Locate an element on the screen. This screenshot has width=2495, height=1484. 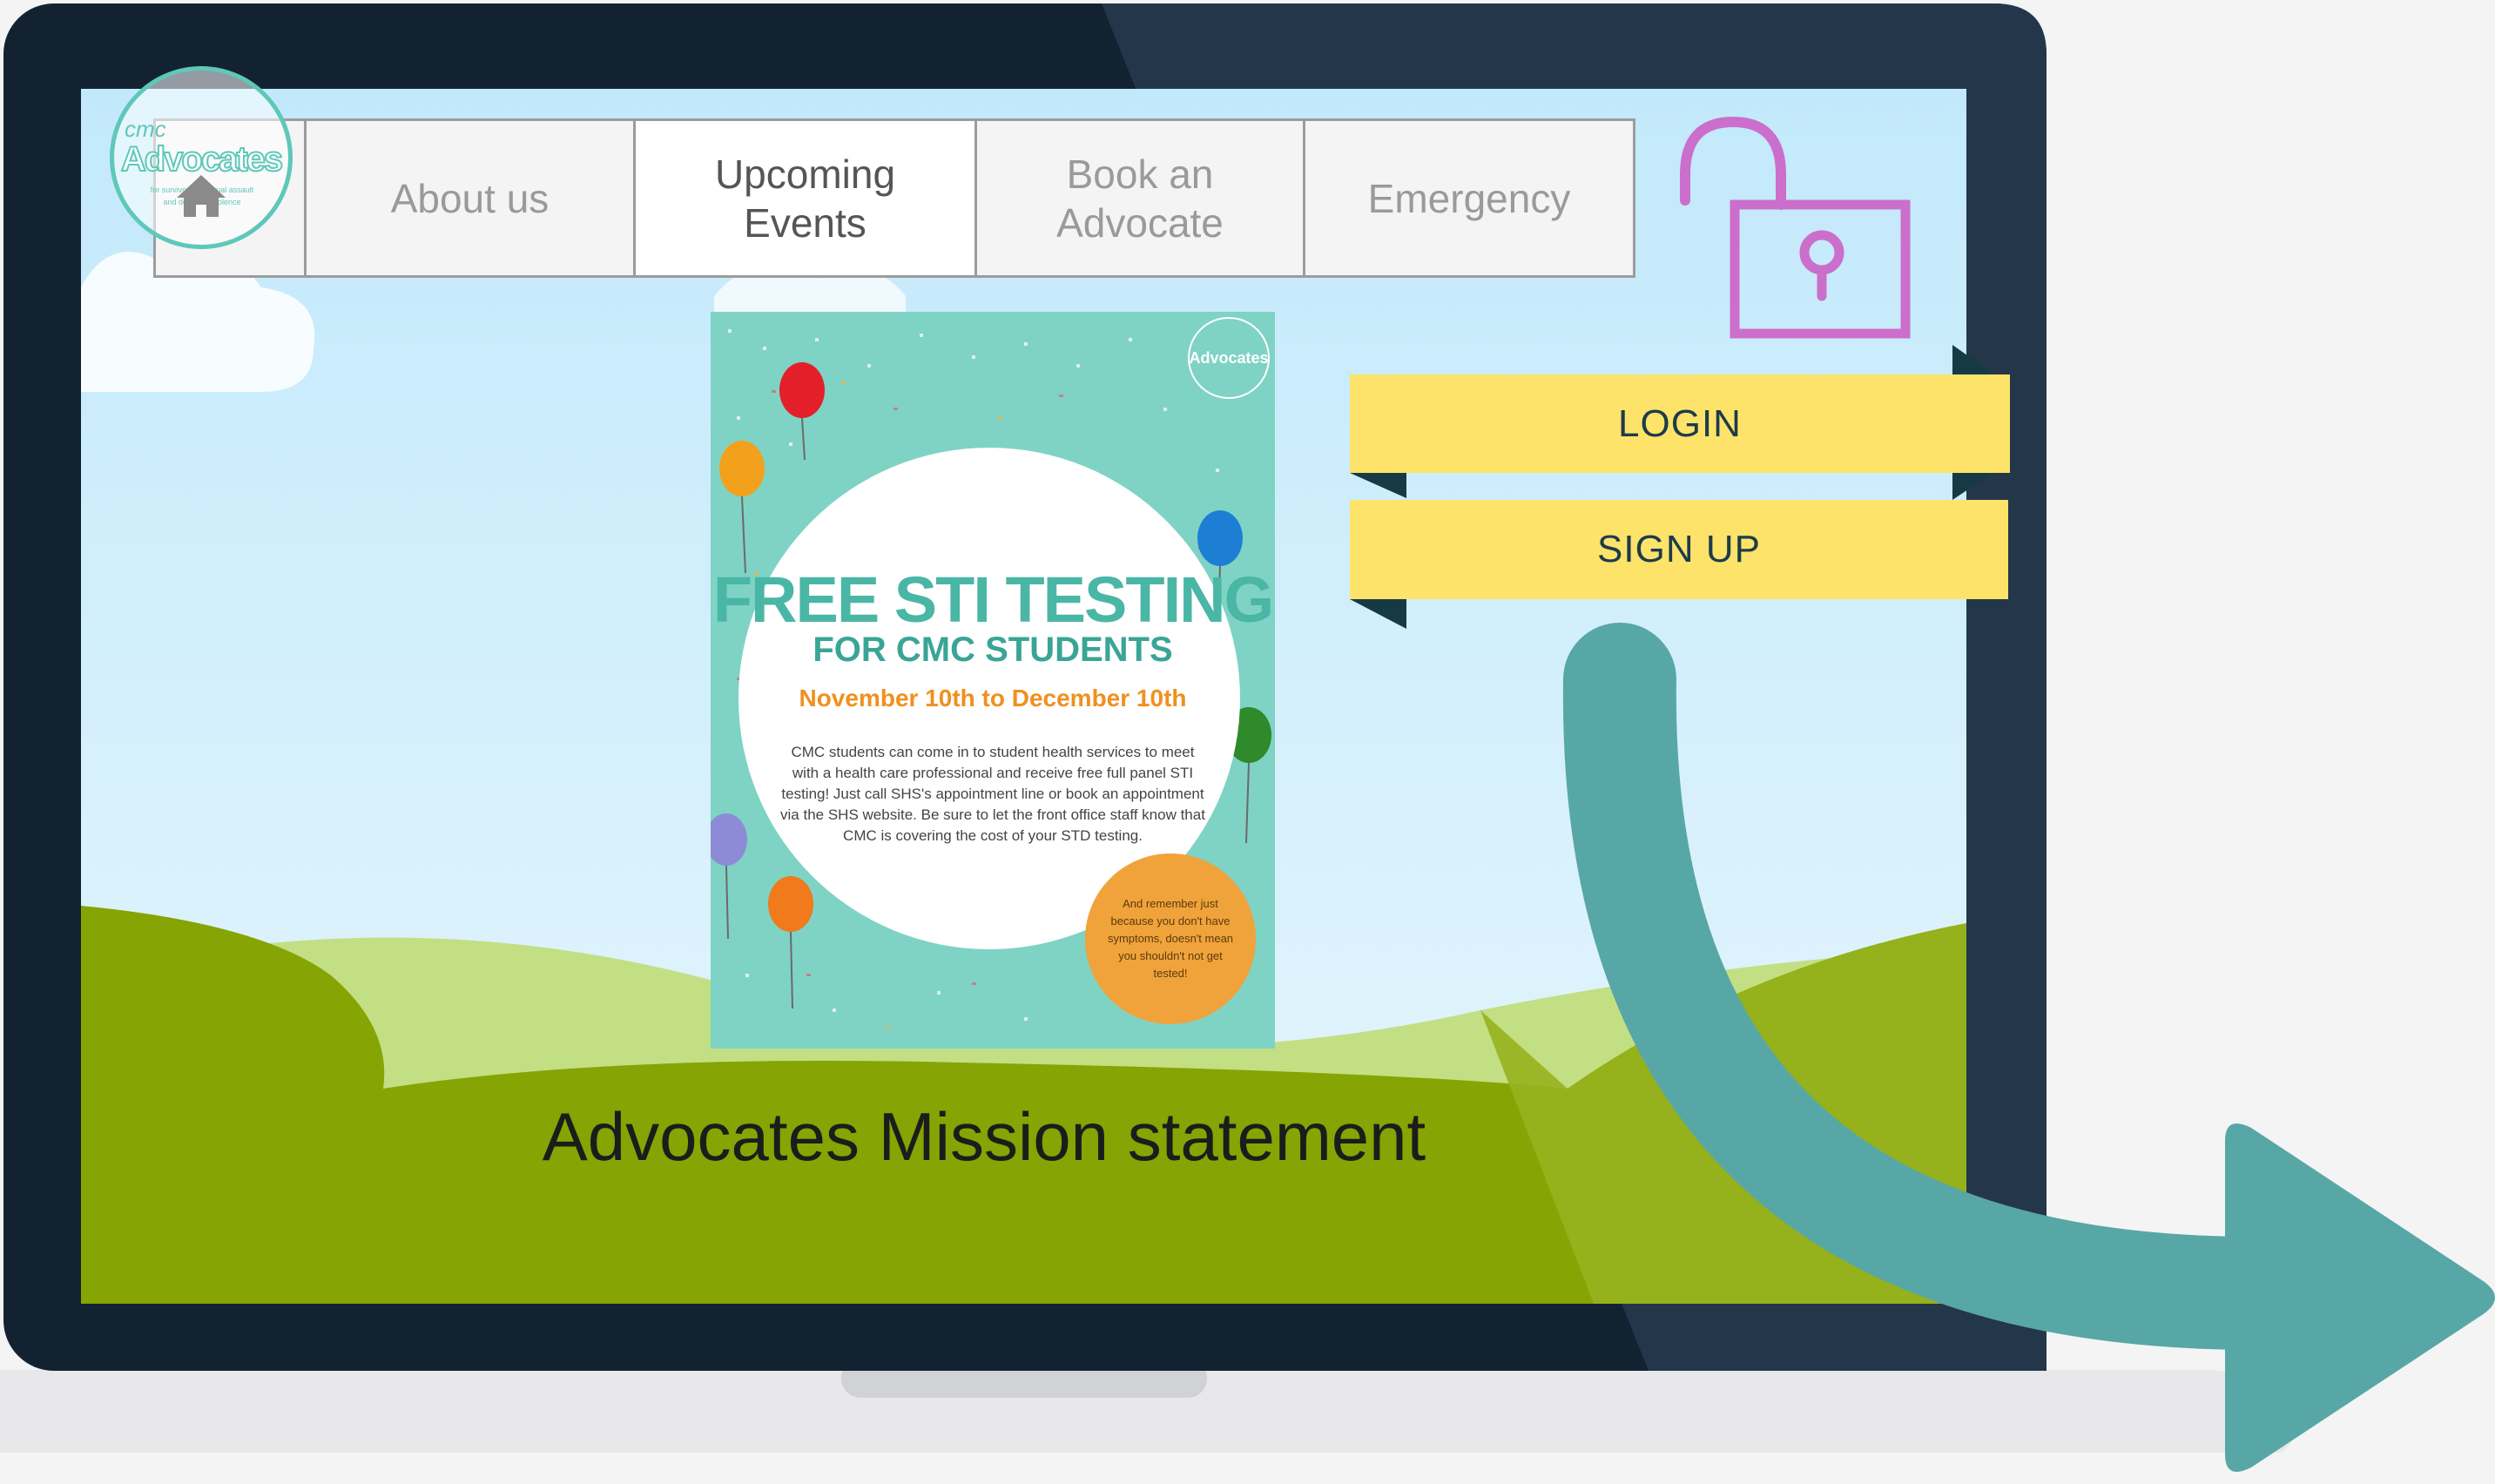
nav-item-label: About us is located at coordinates (470, 198).